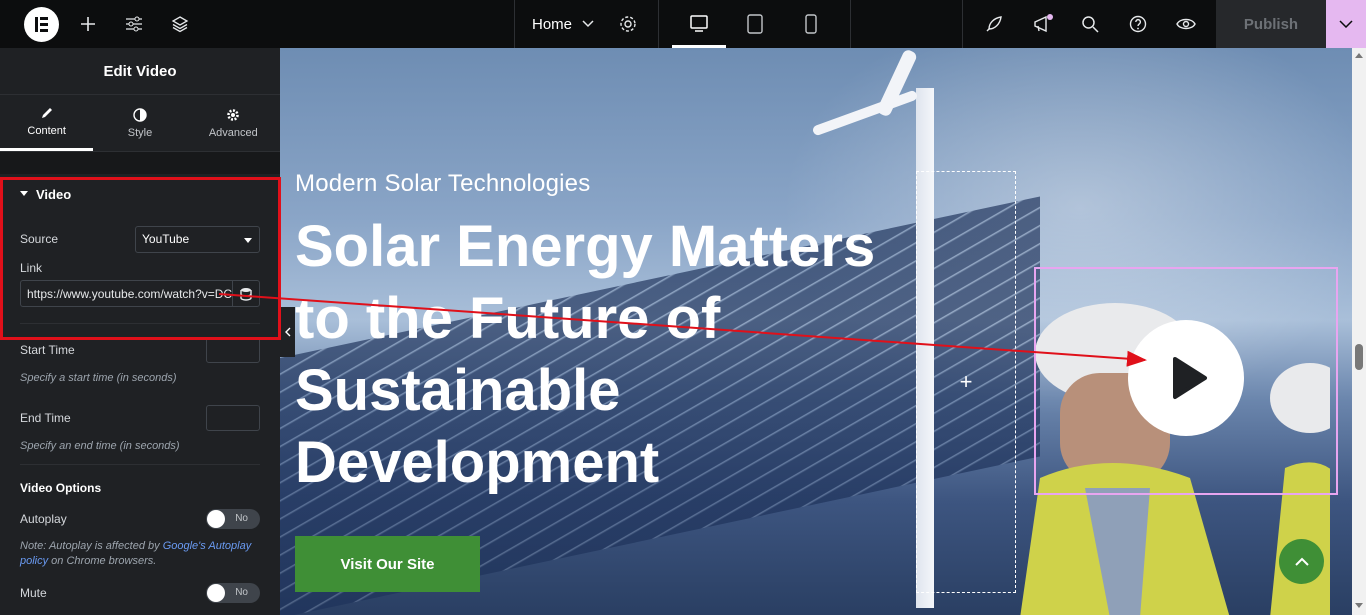  Describe the element at coordinates (31, 268) in the screenshot. I see `link-label: Link` at that location.